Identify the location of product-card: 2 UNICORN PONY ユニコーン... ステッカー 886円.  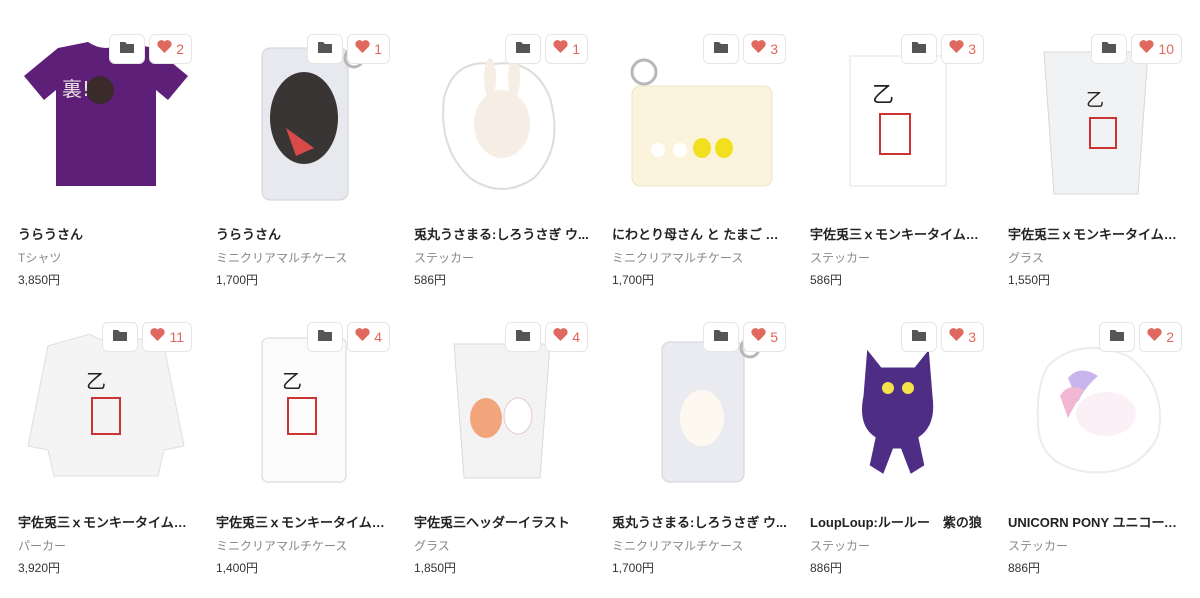
(1096, 449).